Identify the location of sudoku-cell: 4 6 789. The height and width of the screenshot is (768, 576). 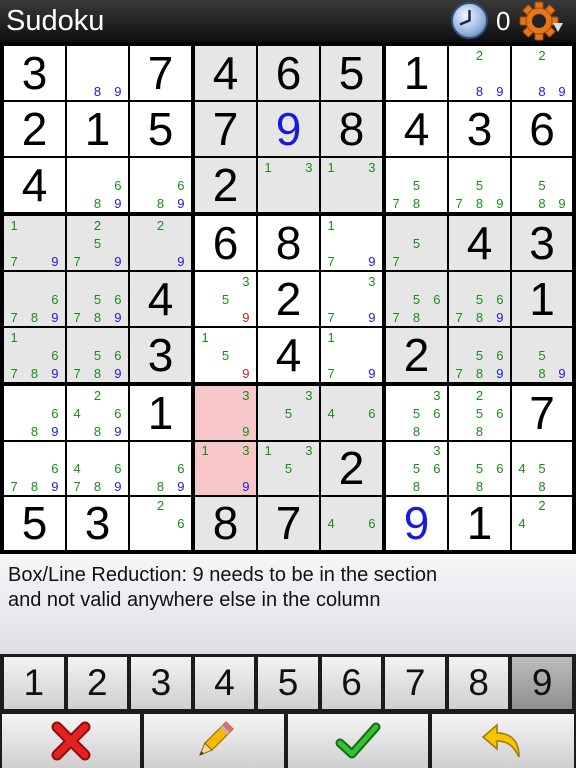
(97, 468).